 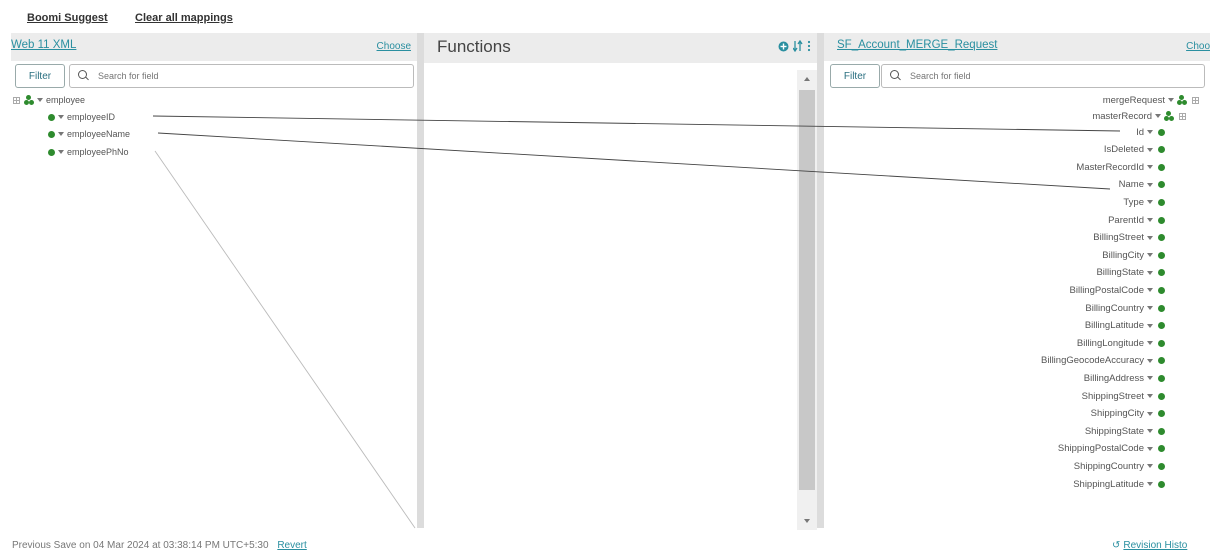 I want to click on source-field-label: employeePhNo, so click(x=98, y=152).